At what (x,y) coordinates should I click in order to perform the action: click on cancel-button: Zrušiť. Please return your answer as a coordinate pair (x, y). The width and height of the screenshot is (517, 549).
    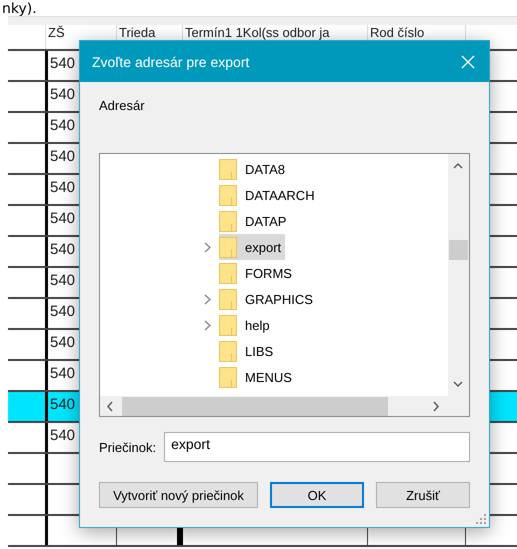
    Looking at the image, I should click on (423, 495).